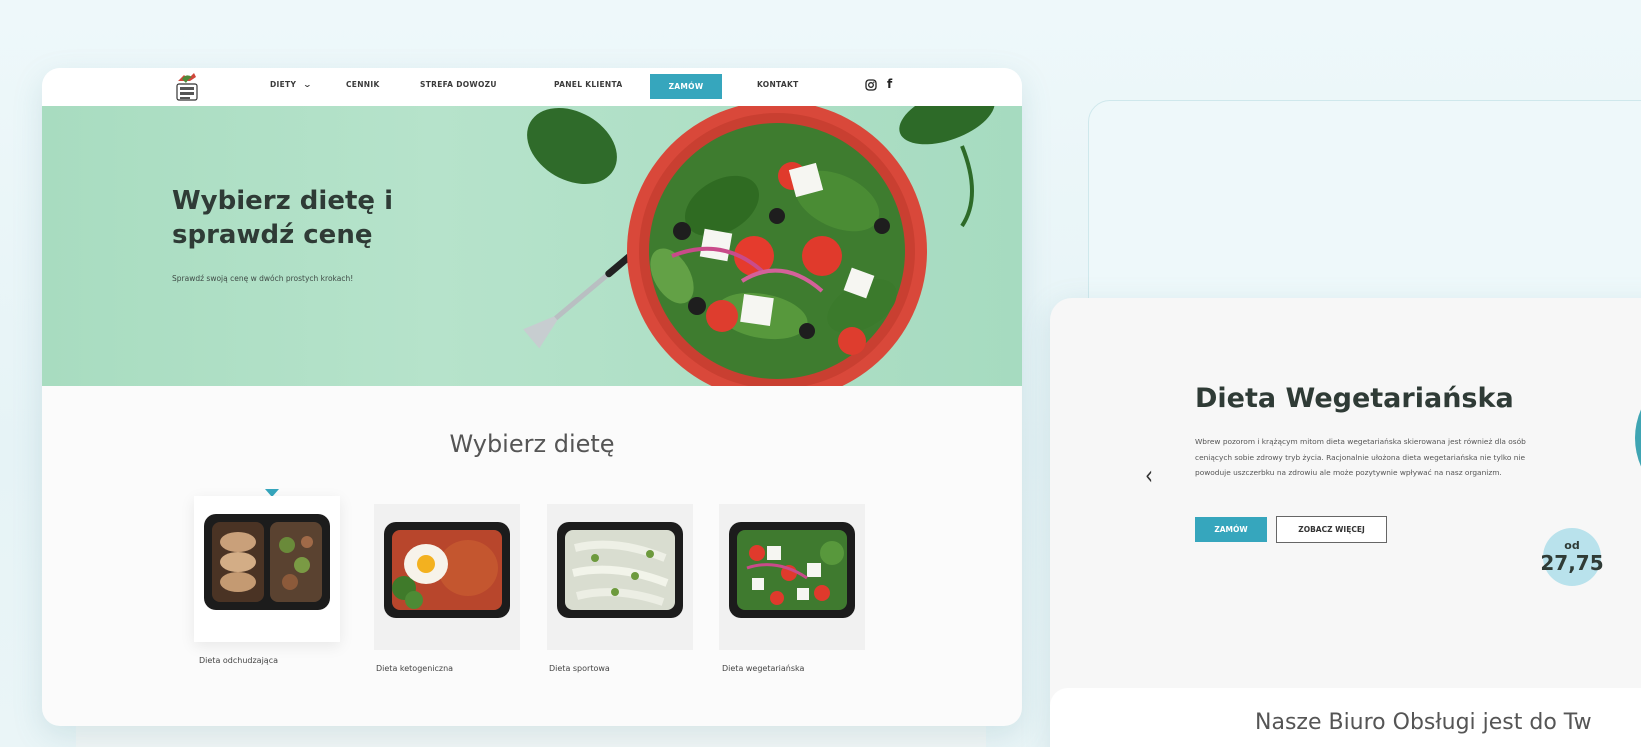  What do you see at coordinates (579, 668) in the screenshot?
I see `diet-label: Dieta sportowa` at bounding box center [579, 668].